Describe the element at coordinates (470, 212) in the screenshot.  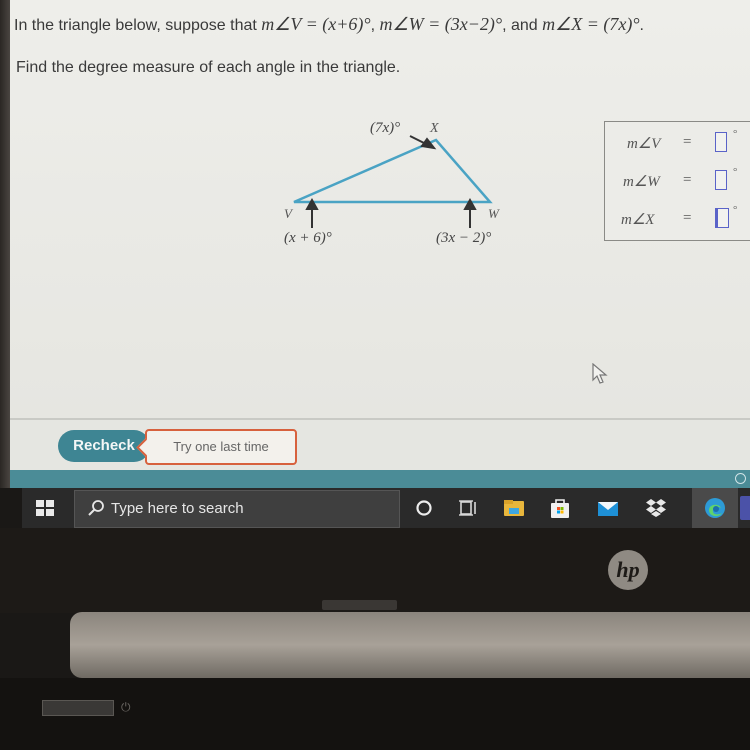
I see `arrow-w` at that location.